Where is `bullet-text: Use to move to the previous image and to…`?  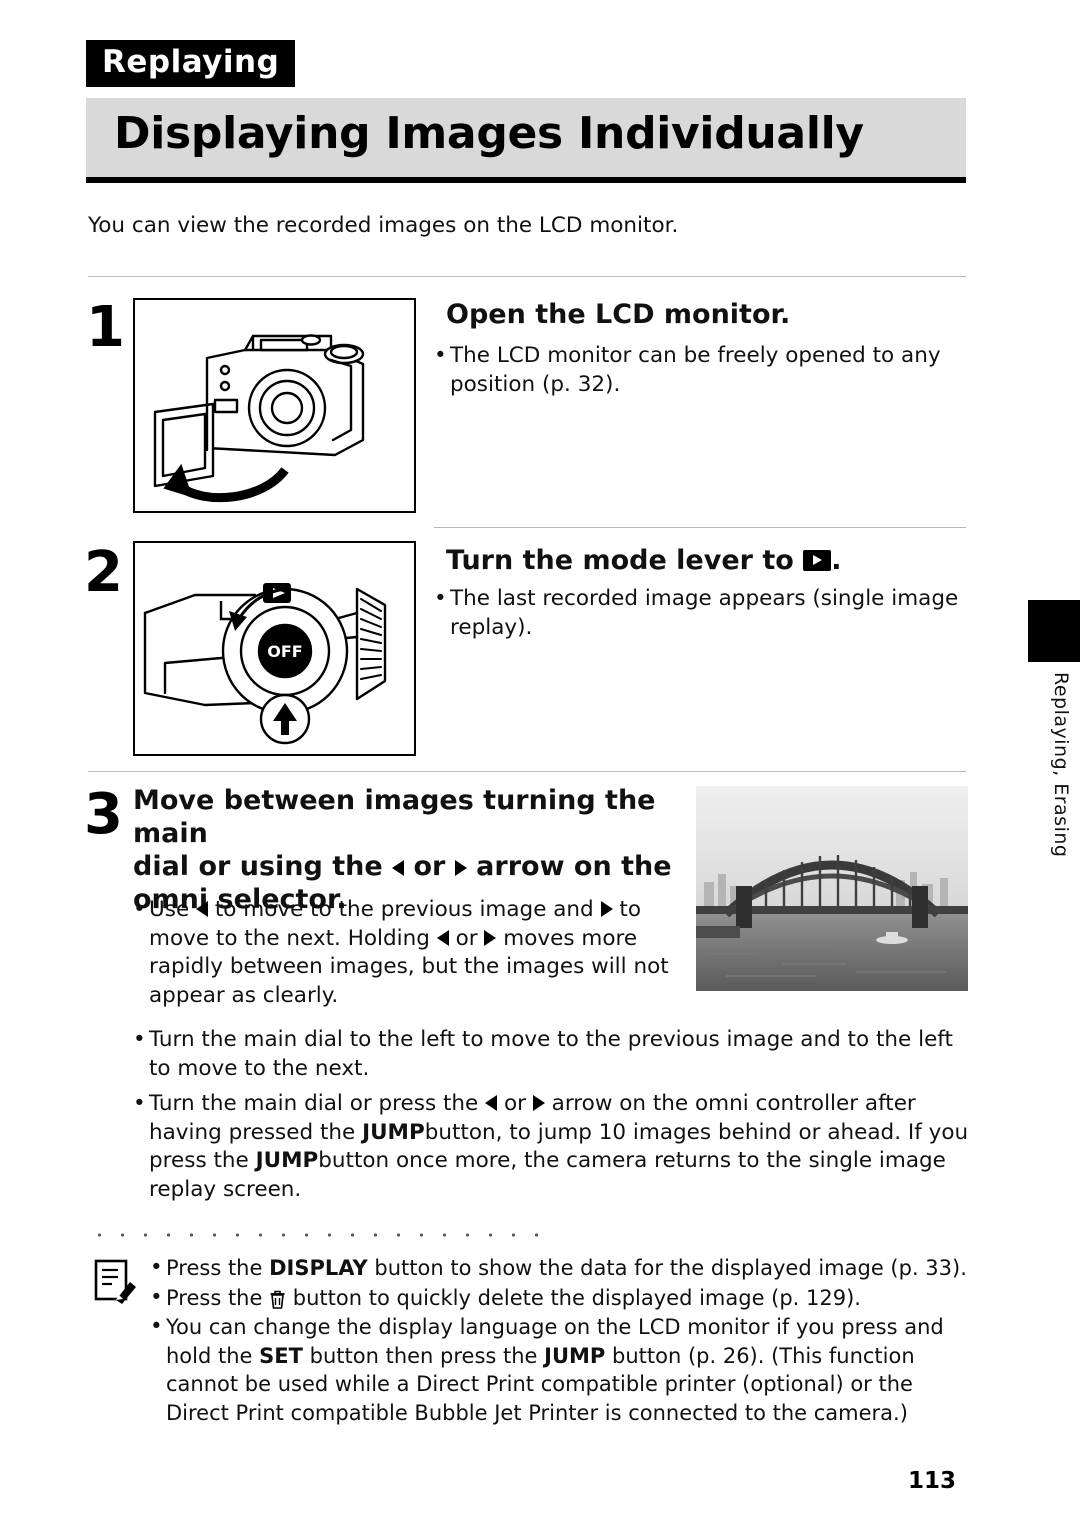
bullet-text: Use to move to the previous image and to… is located at coordinates (421, 953).